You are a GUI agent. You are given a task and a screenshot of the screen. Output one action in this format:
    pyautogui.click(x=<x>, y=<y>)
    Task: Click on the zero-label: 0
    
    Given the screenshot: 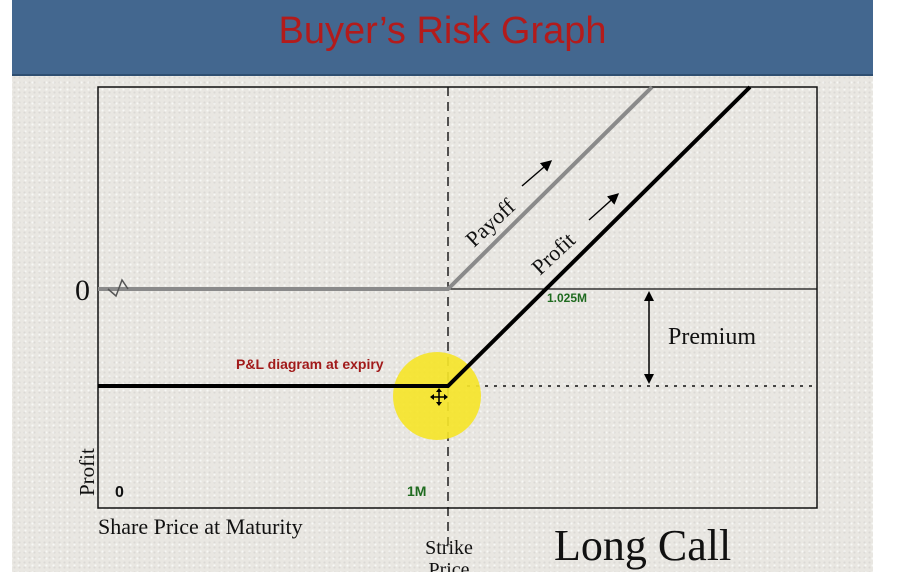 What is the action you would take?
    pyautogui.click(x=82, y=290)
    